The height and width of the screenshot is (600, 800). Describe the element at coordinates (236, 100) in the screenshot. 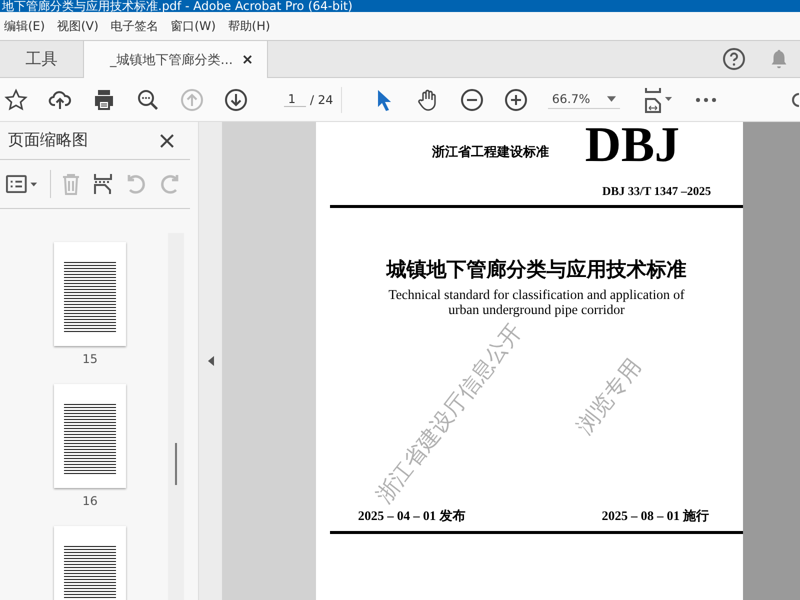

I see `arrow-down-icon` at that location.